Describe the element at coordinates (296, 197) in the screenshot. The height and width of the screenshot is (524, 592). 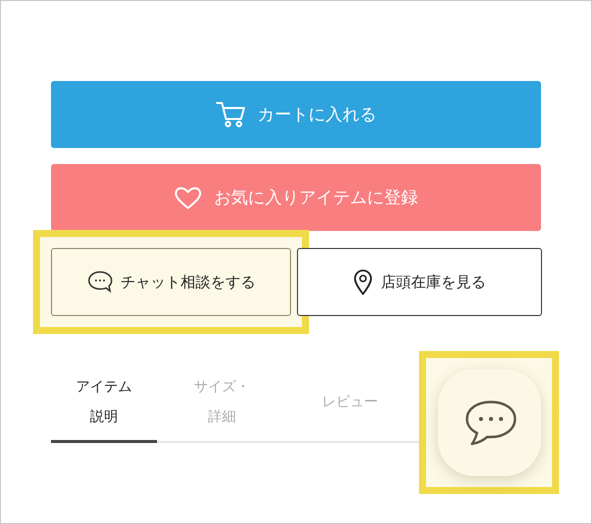
I see `favorite-button: お気に入りアイテムに登録` at that location.